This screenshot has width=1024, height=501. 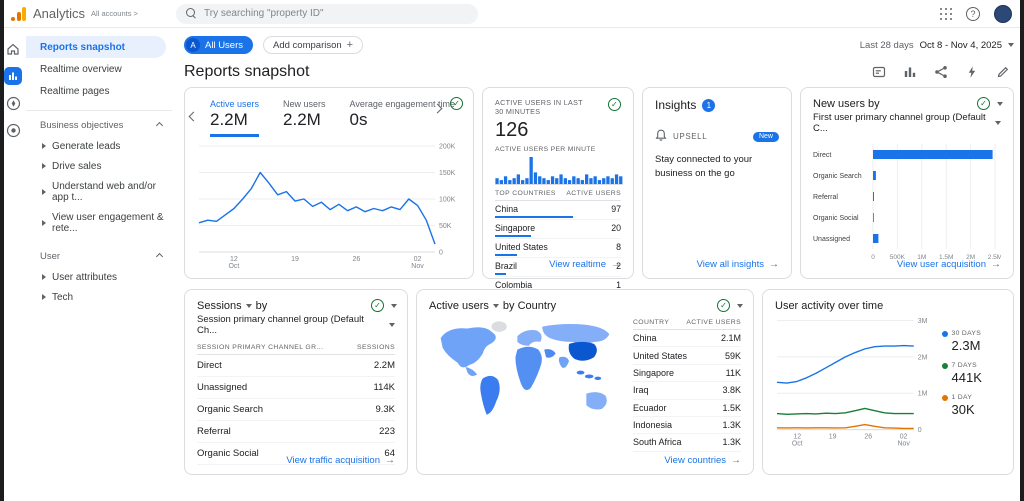 What do you see at coordinates (304, 104) in the screenshot?
I see `metric-label: New users` at bounding box center [304, 104].